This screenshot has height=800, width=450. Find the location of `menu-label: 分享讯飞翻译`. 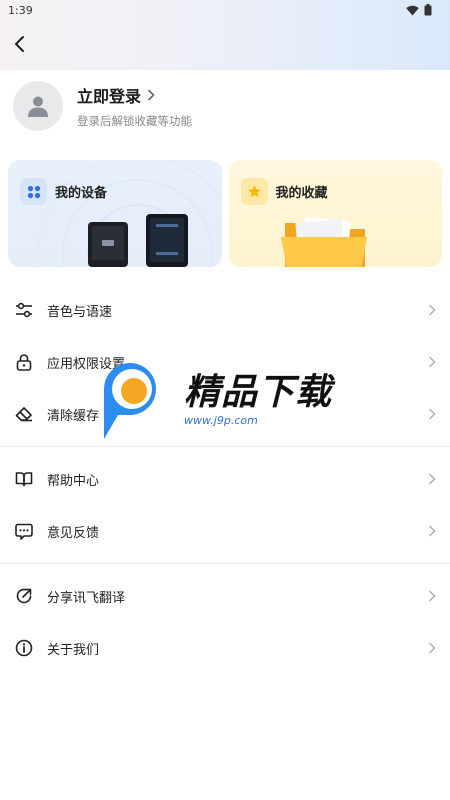

menu-label: 分享讯飞翻译 is located at coordinates (86, 598).